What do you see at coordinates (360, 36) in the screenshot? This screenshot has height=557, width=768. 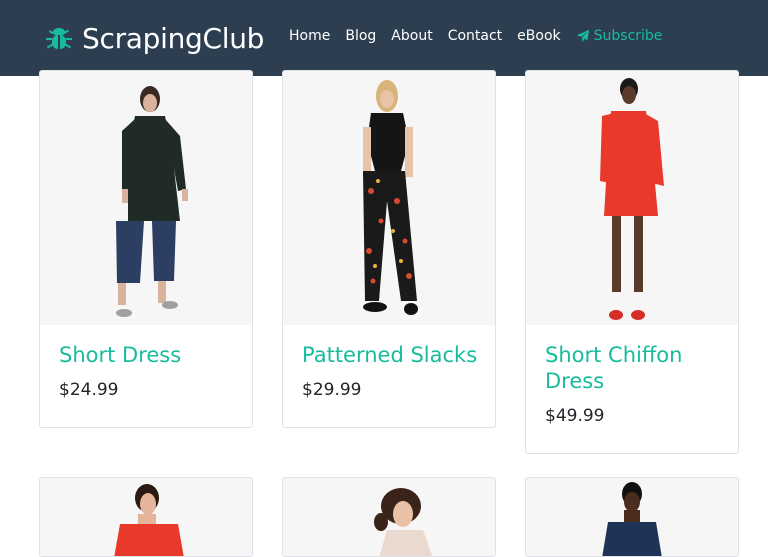 I see `nav-blog: Blog` at bounding box center [360, 36].